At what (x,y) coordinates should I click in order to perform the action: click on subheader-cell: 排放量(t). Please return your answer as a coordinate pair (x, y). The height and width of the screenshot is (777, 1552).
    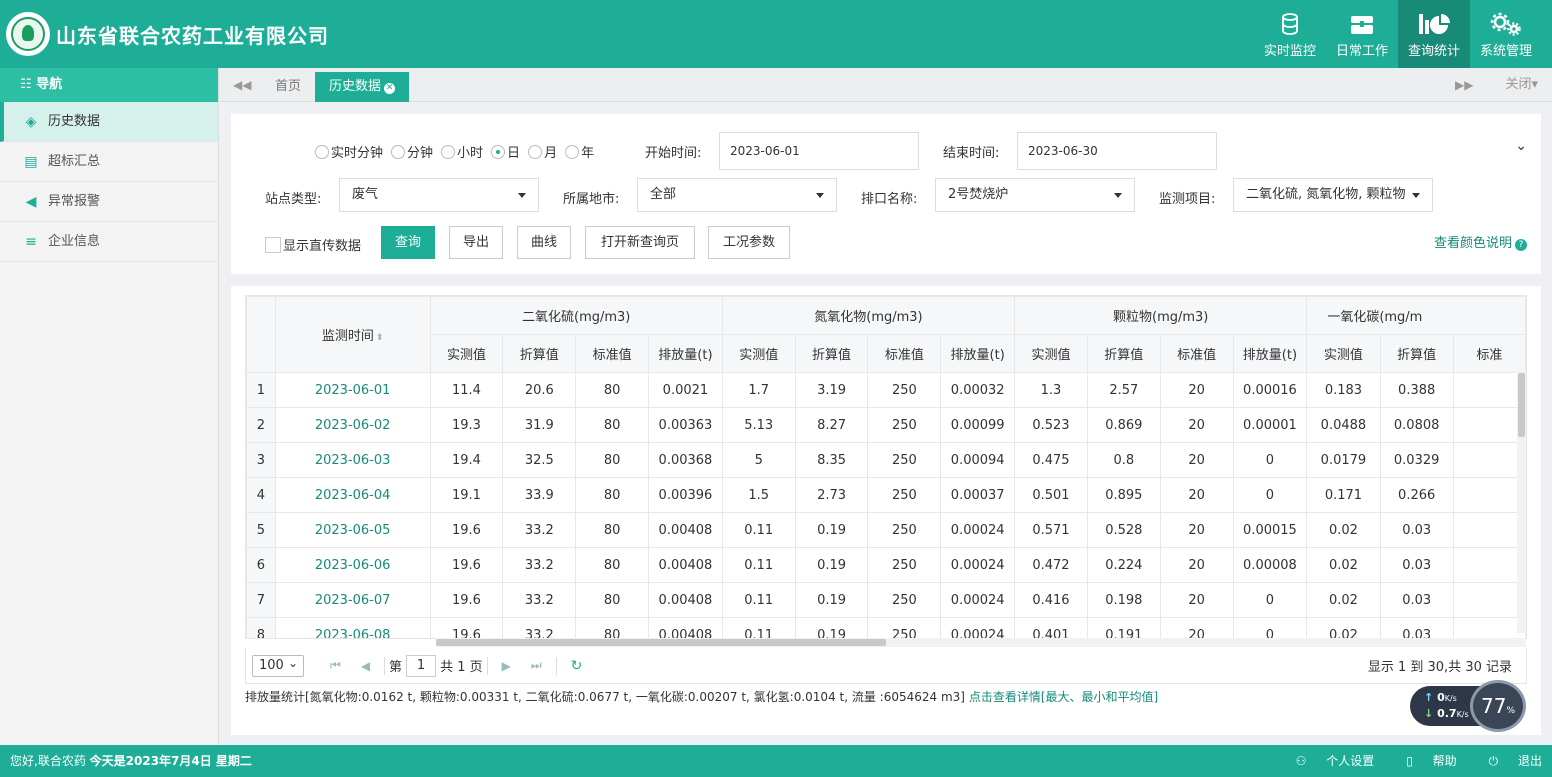
    Looking at the image, I should click on (978, 353).